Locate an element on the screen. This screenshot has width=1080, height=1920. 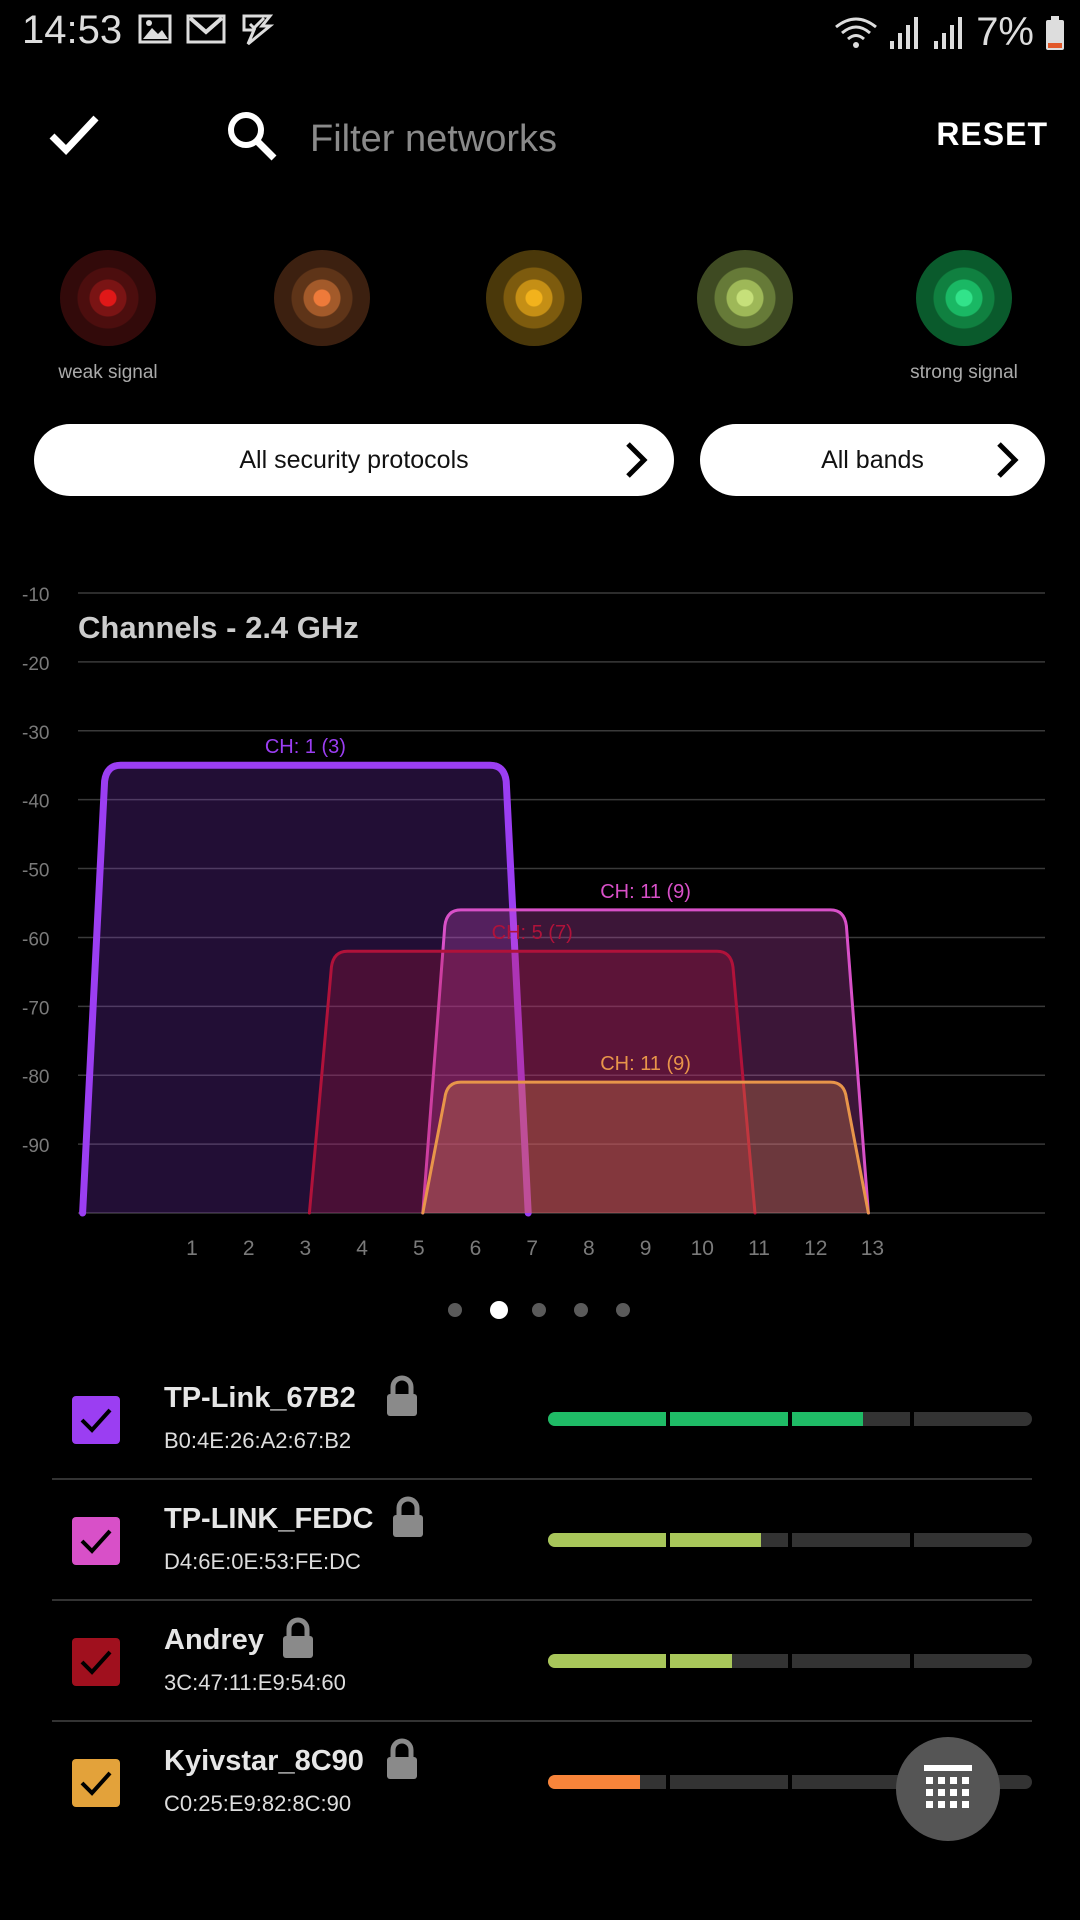
gmail-icon is located at coordinates (206, 29).